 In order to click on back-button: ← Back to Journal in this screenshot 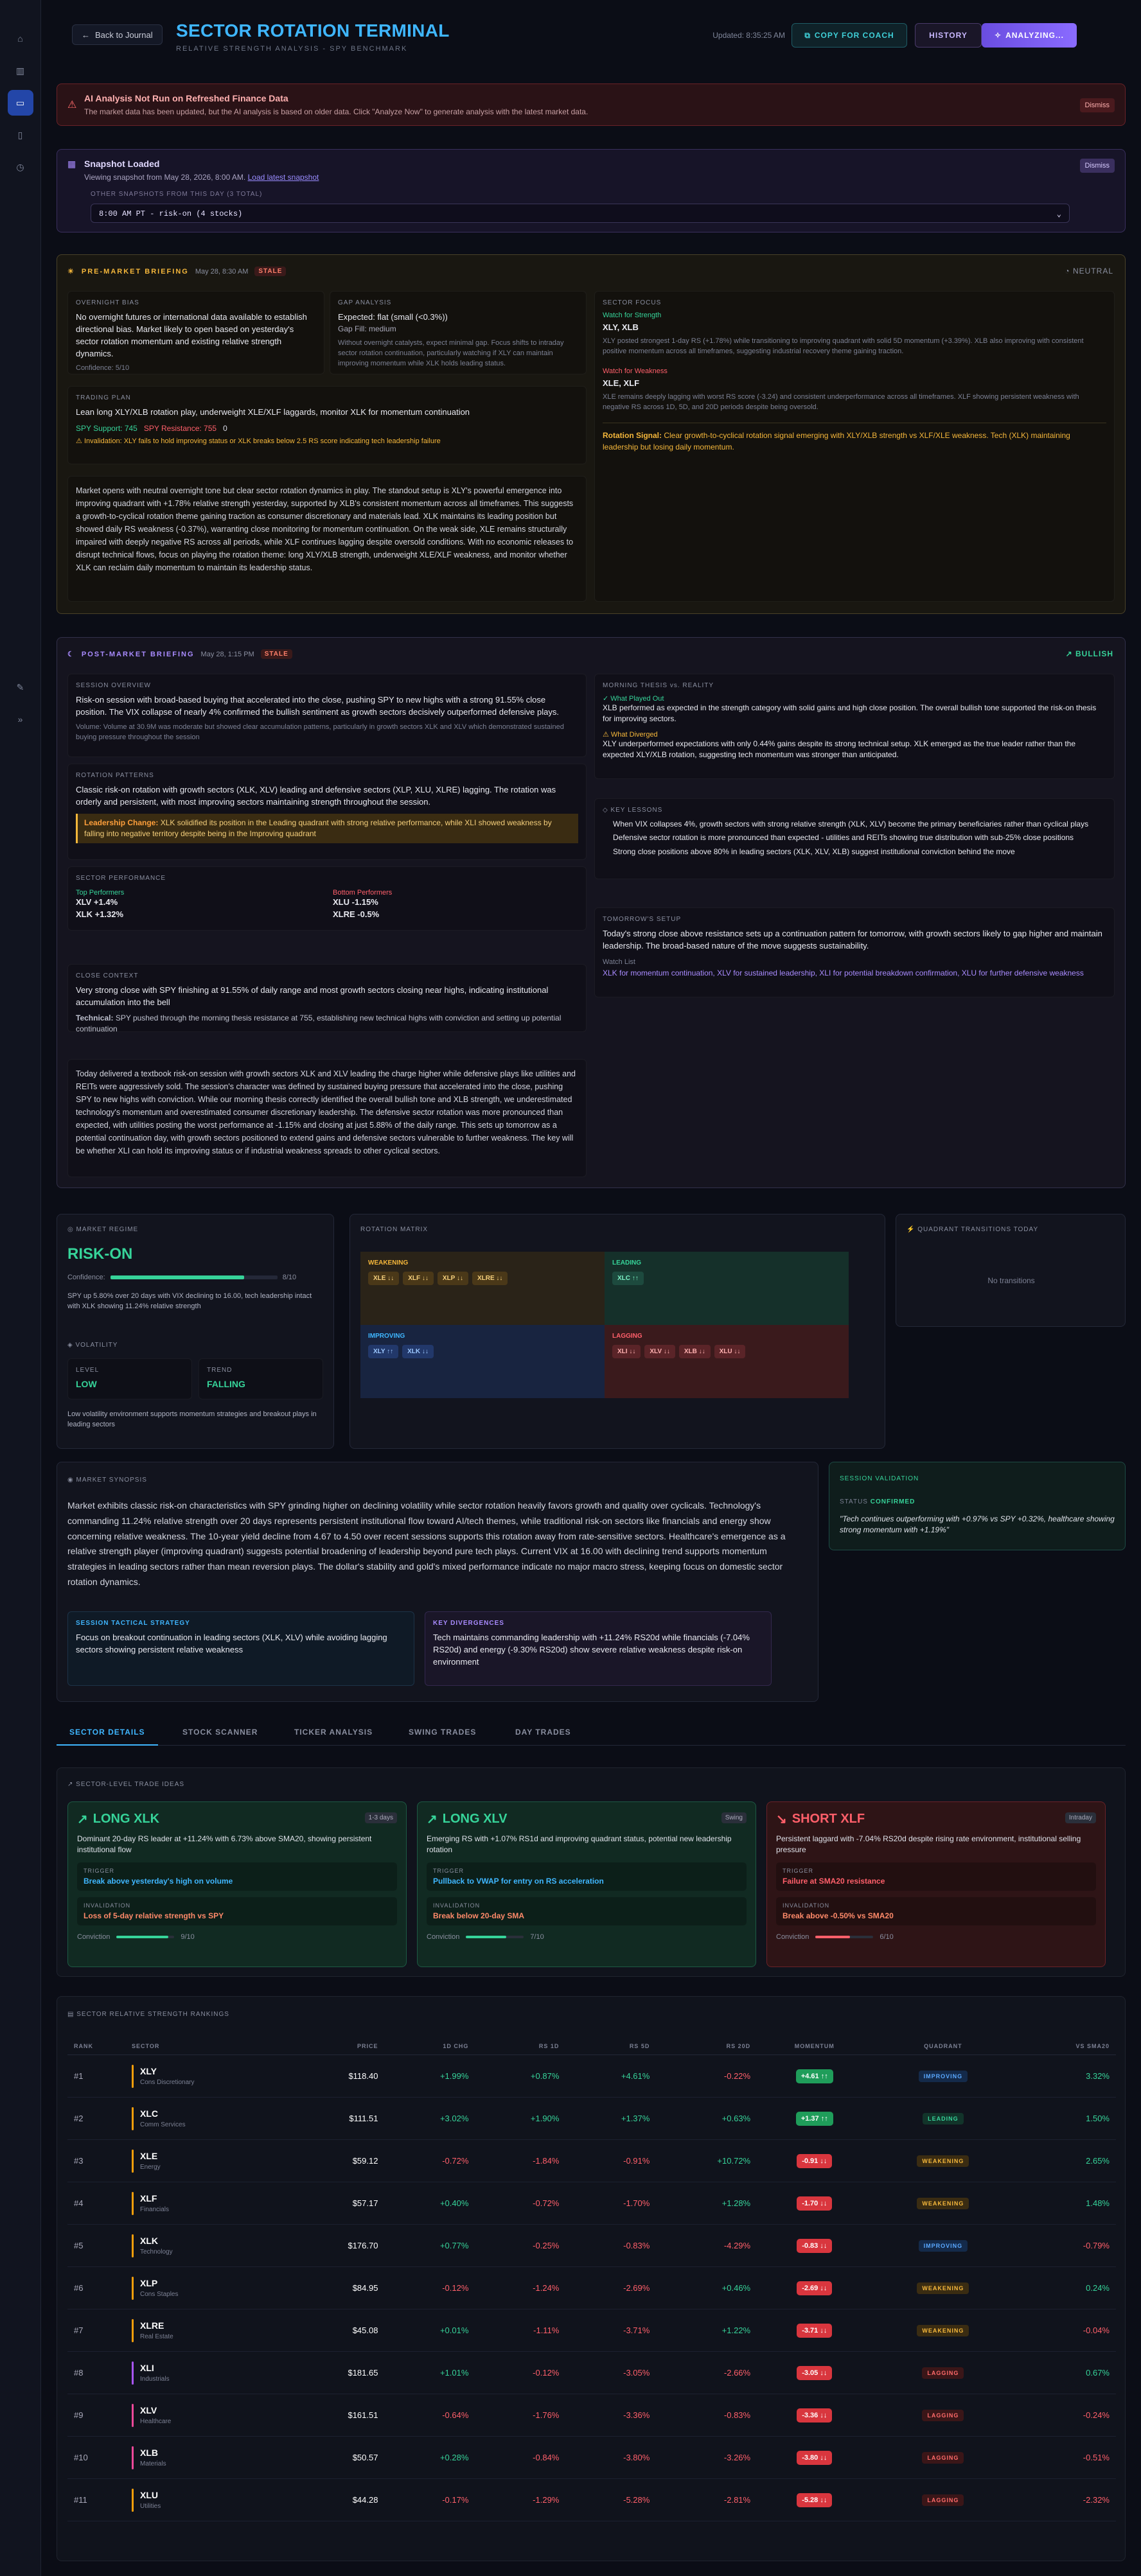, I will do `click(117, 34)`.